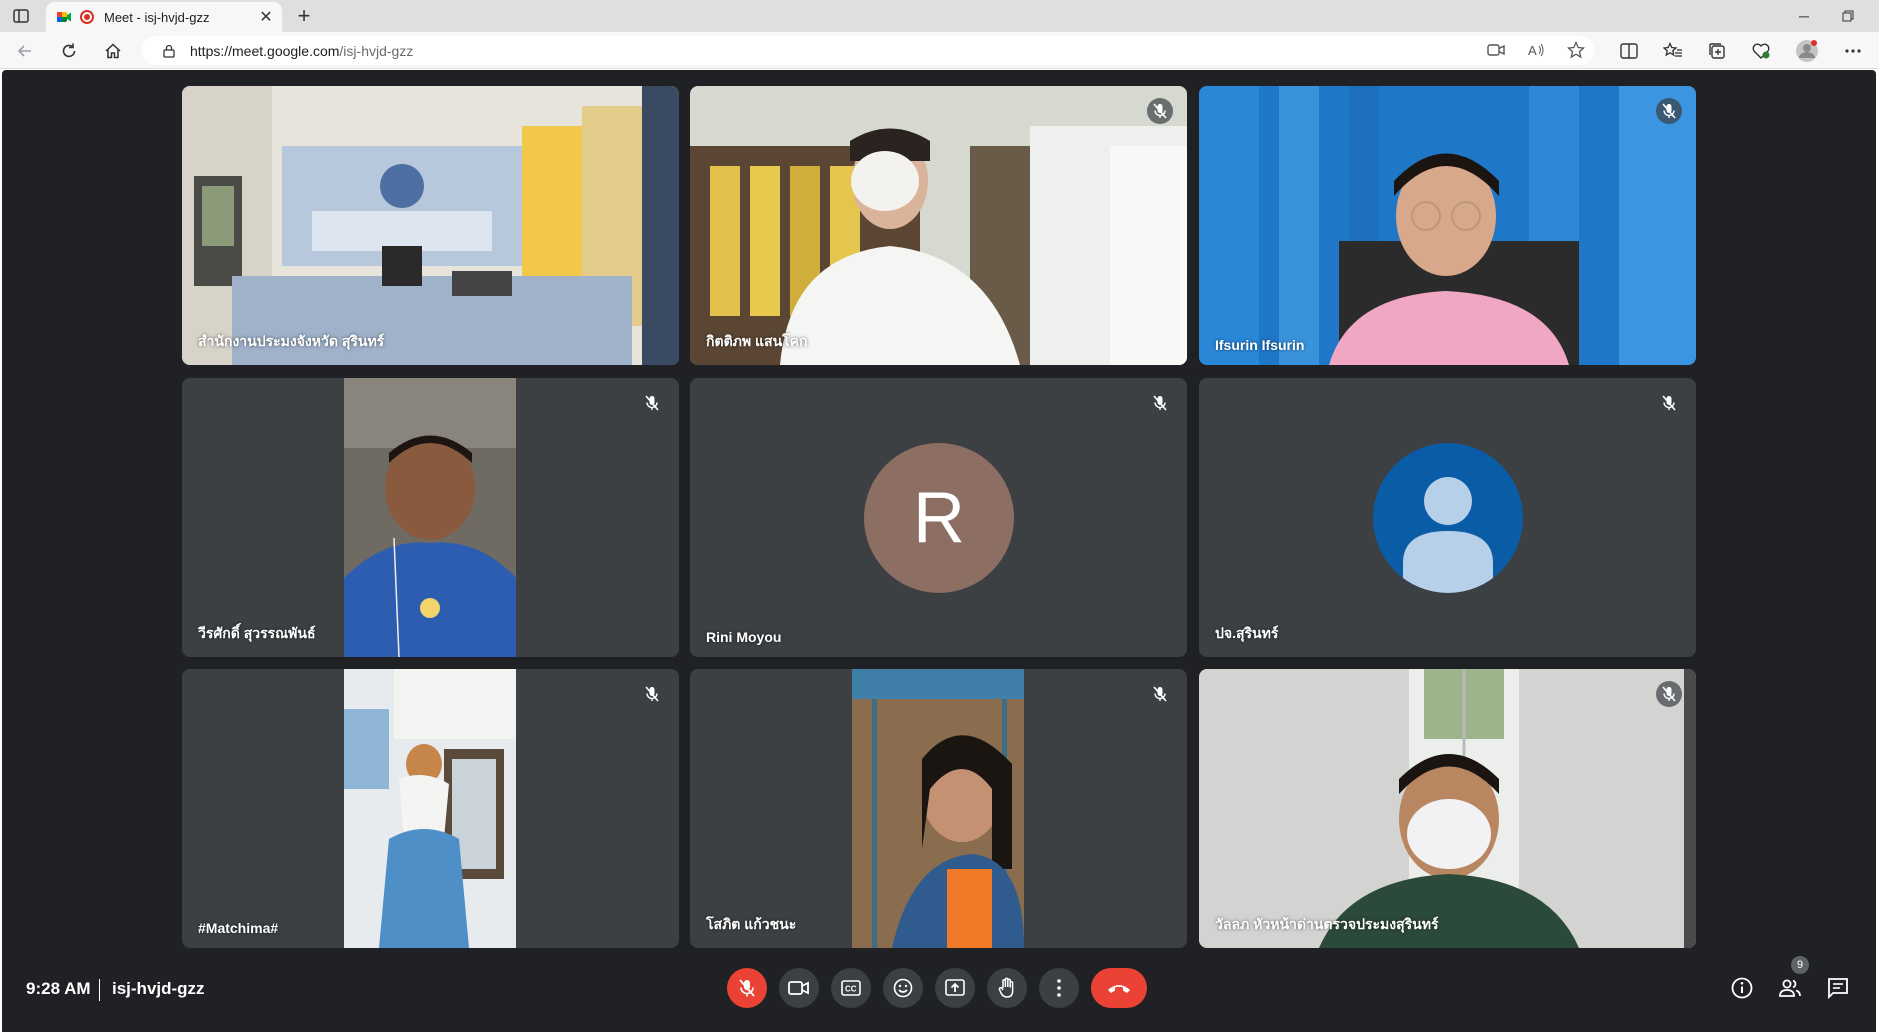  Describe the element at coordinates (304, 15) in the screenshot. I see `new-tab-icon: +` at that location.